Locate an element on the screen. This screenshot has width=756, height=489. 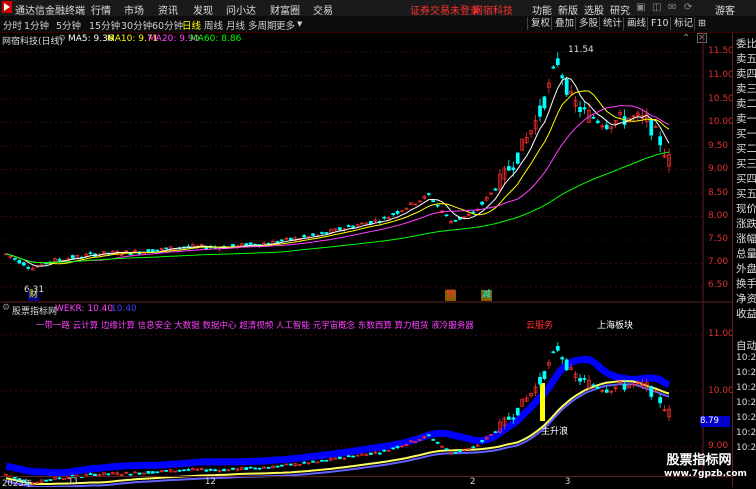
marker-yu: 预 is located at coordinates (450, 295).